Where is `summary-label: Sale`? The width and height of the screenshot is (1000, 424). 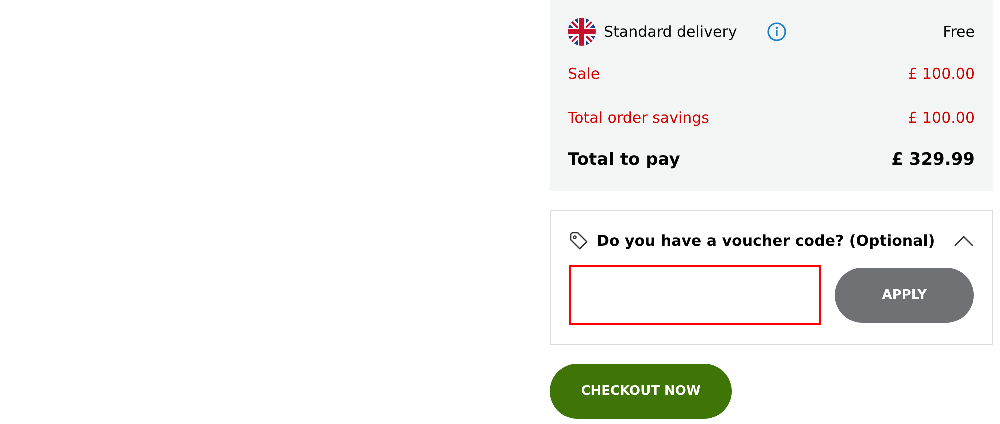
summary-label: Sale is located at coordinates (584, 74).